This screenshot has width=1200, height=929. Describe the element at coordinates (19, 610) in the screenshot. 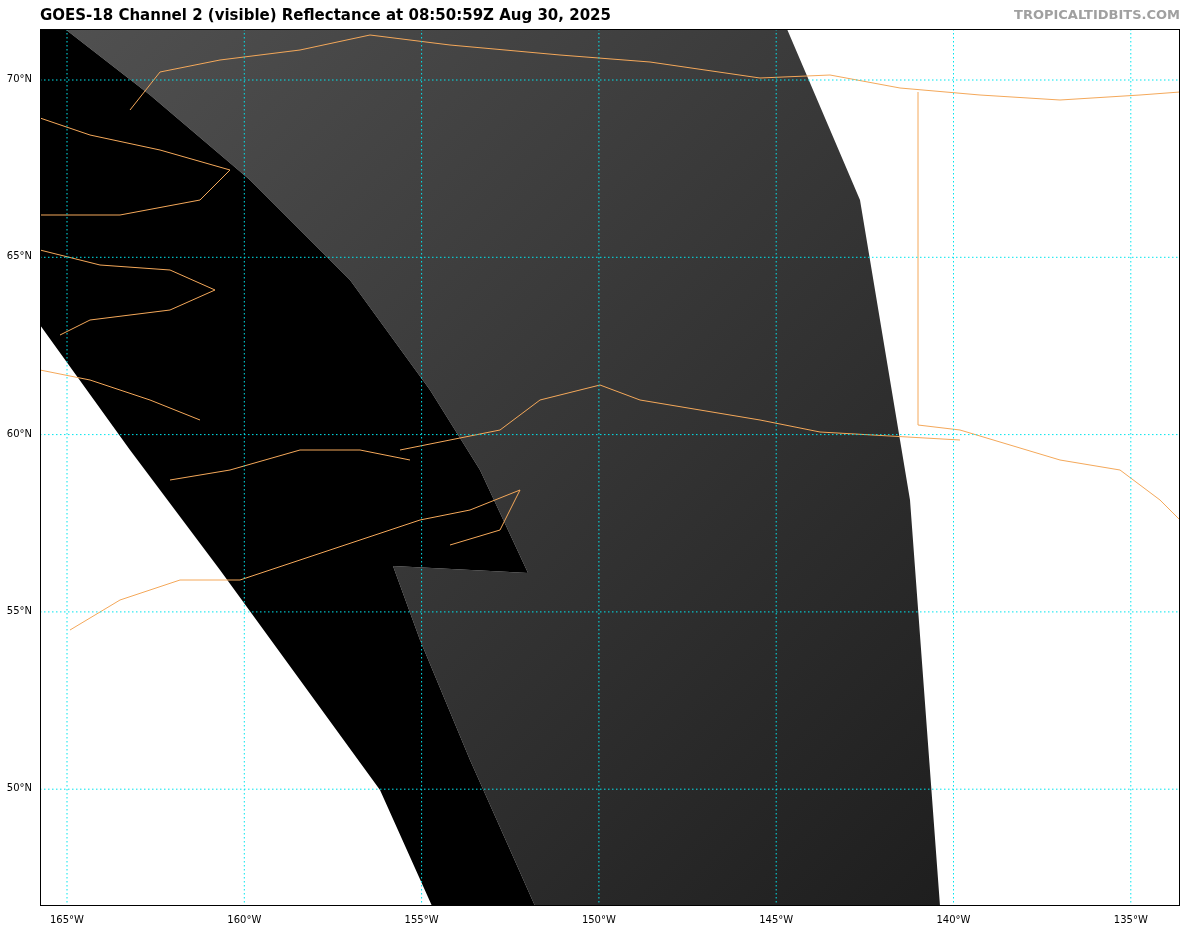

I see `latitude-label: 55°N` at that location.